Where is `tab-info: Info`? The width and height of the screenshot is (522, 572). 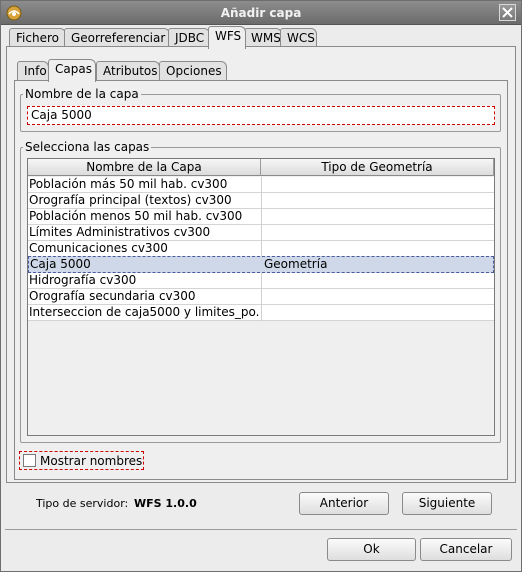 tab-info: Info is located at coordinates (33, 71).